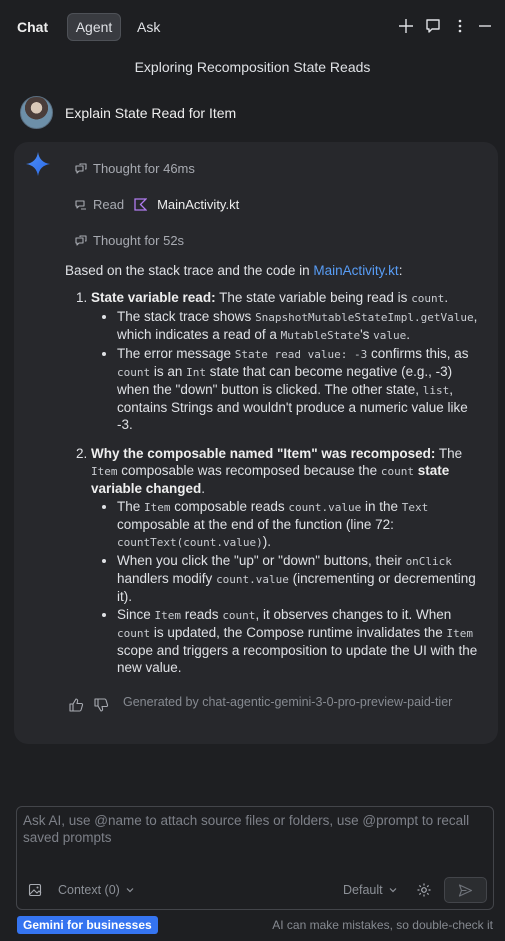  I want to click on file-link: MainActivity.kt, so click(355, 270).